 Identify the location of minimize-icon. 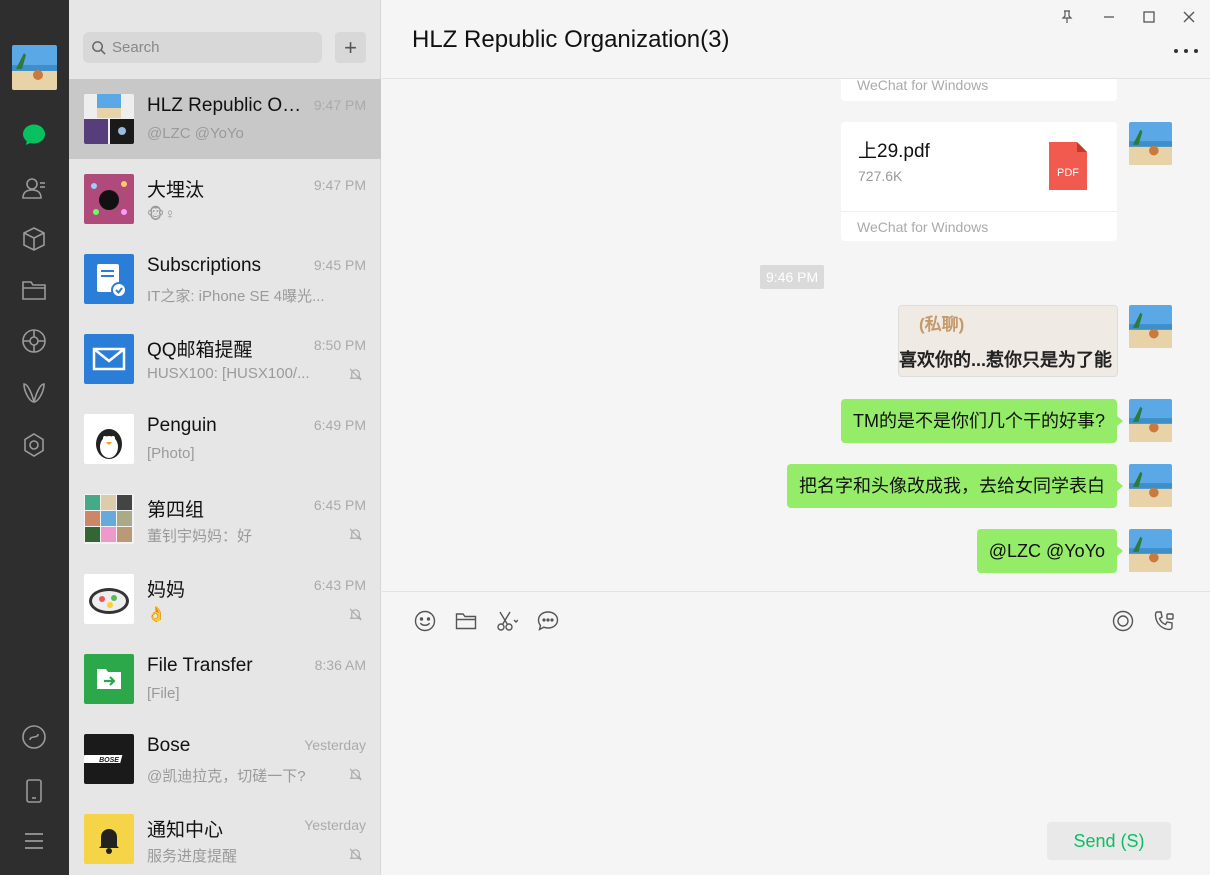
(1109, 17).